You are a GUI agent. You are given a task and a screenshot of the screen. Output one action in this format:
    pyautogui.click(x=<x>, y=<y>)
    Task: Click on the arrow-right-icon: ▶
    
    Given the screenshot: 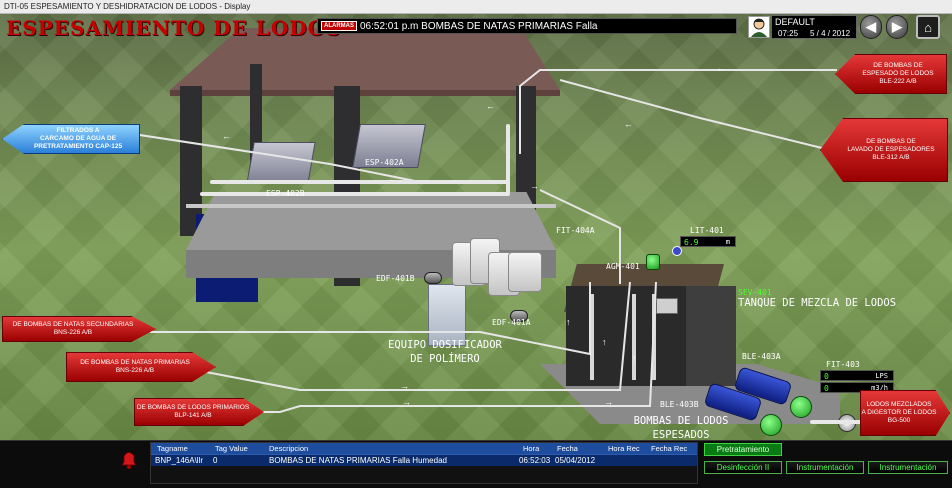 What is the action you would take?
    pyautogui.click(x=897, y=26)
    